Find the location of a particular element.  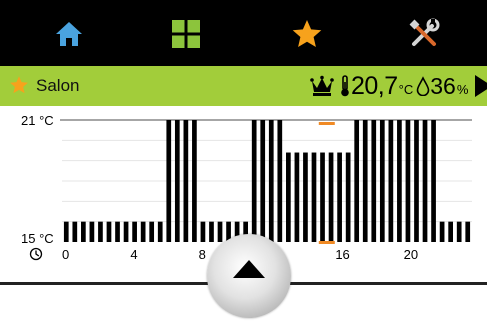

nav-grid-button is located at coordinates (186, 34).